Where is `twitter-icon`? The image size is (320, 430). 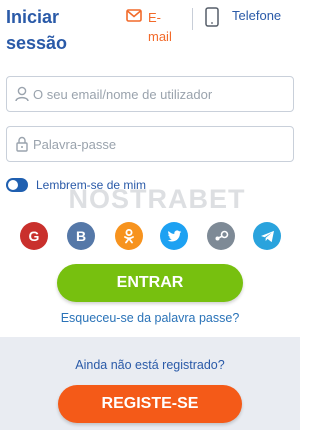 twitter-icon is located at coordinates (174, 236).